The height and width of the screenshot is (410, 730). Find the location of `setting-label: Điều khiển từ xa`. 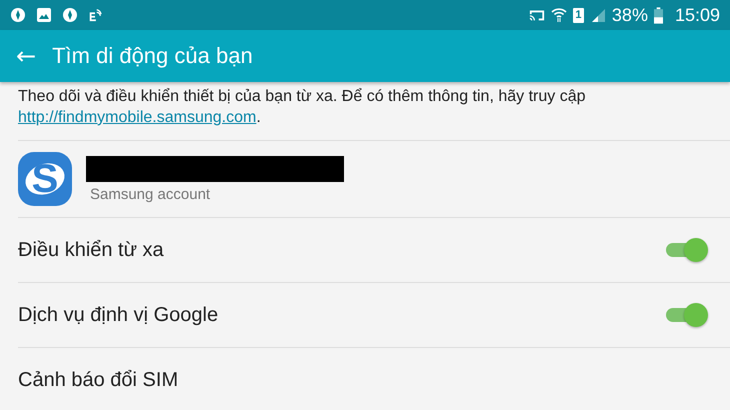

setting-label: Điều khiển từ xa is located at coordinates (91, 250).